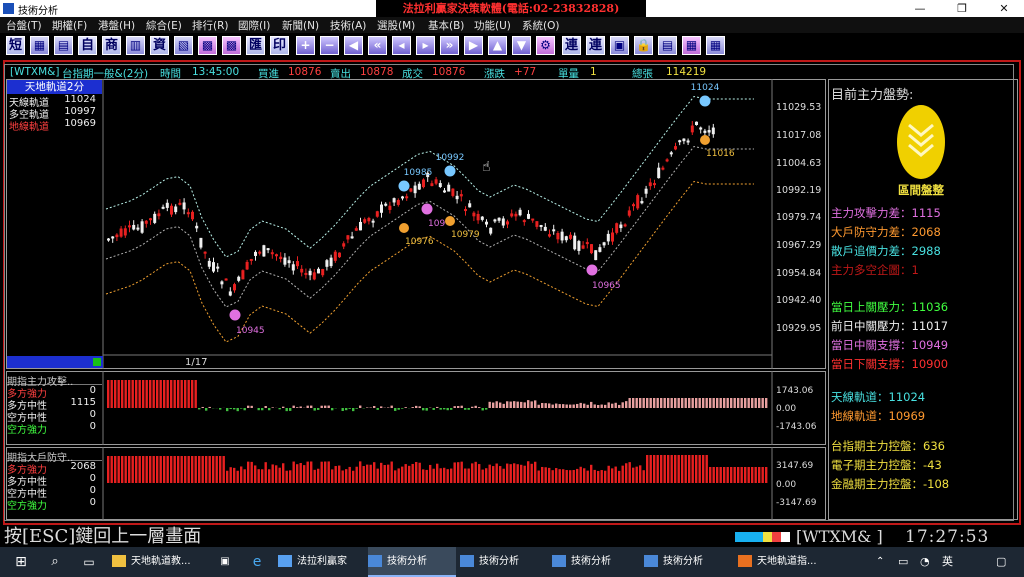 The height and width of the screenshot is (577, 1024). Describe the element at coordinates (231, 45) in the screenshot. I see `pink-tool2-icon: ▩` at that location.